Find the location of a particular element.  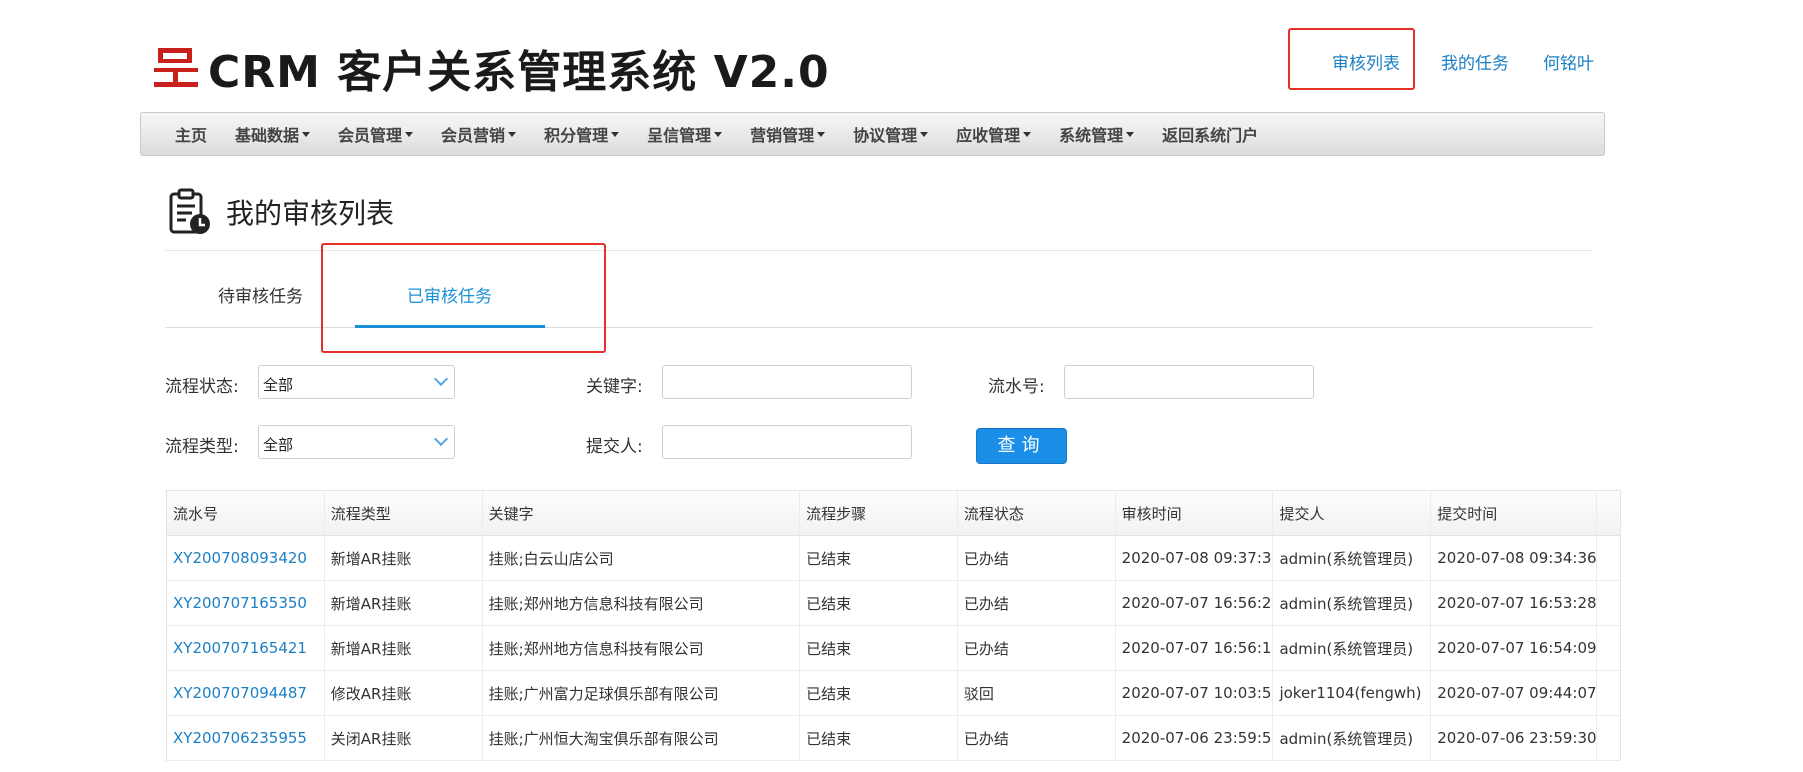

column-header: 关键字 is located at coordinates (642, 513).